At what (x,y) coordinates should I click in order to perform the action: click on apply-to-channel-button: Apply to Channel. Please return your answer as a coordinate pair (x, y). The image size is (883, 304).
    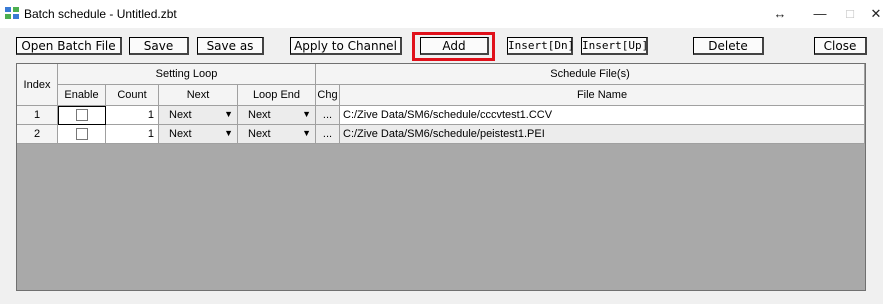
    Looking at the image, I should click on (346, 46).